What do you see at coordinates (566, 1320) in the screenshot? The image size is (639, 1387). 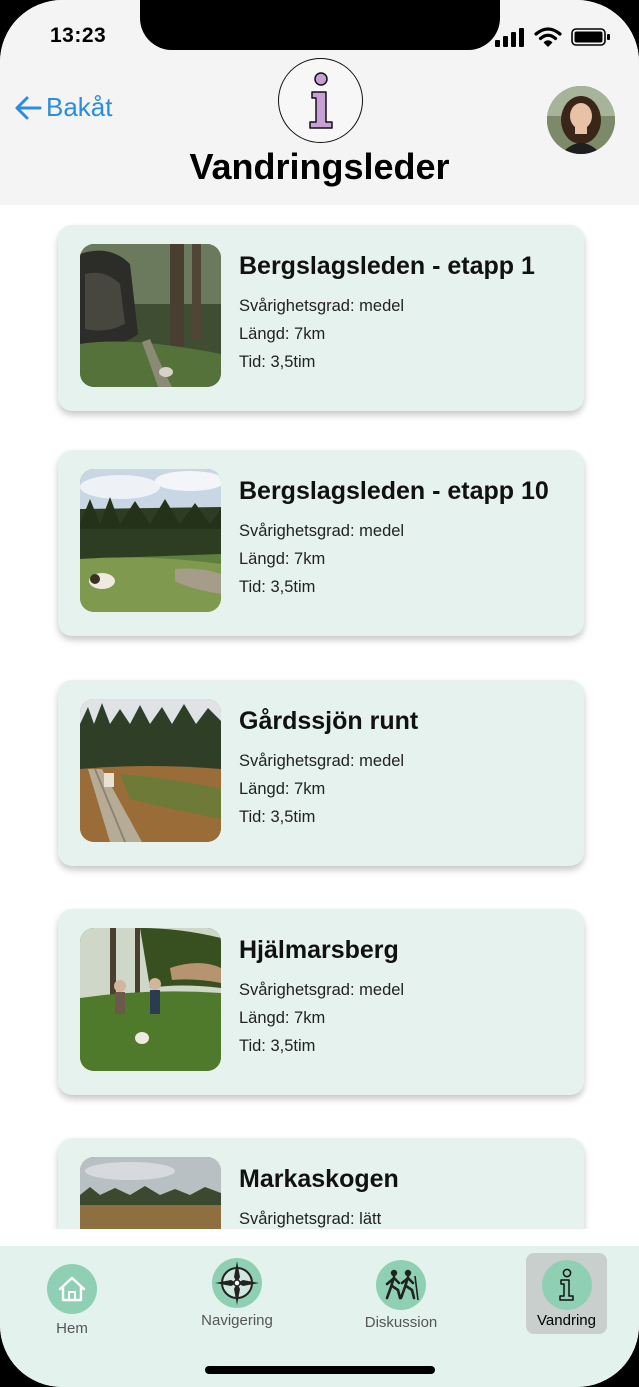 I see `tab-label: Vandring` at bounding box center [566, 1320].